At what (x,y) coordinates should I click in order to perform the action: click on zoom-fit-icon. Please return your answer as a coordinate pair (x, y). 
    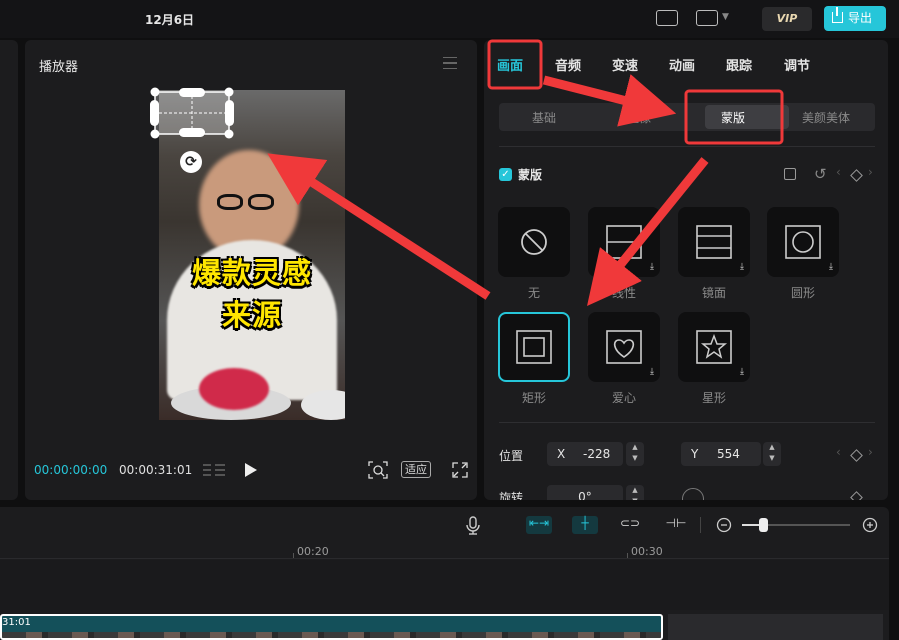
    Looking at the image, I should click on (378, 470).